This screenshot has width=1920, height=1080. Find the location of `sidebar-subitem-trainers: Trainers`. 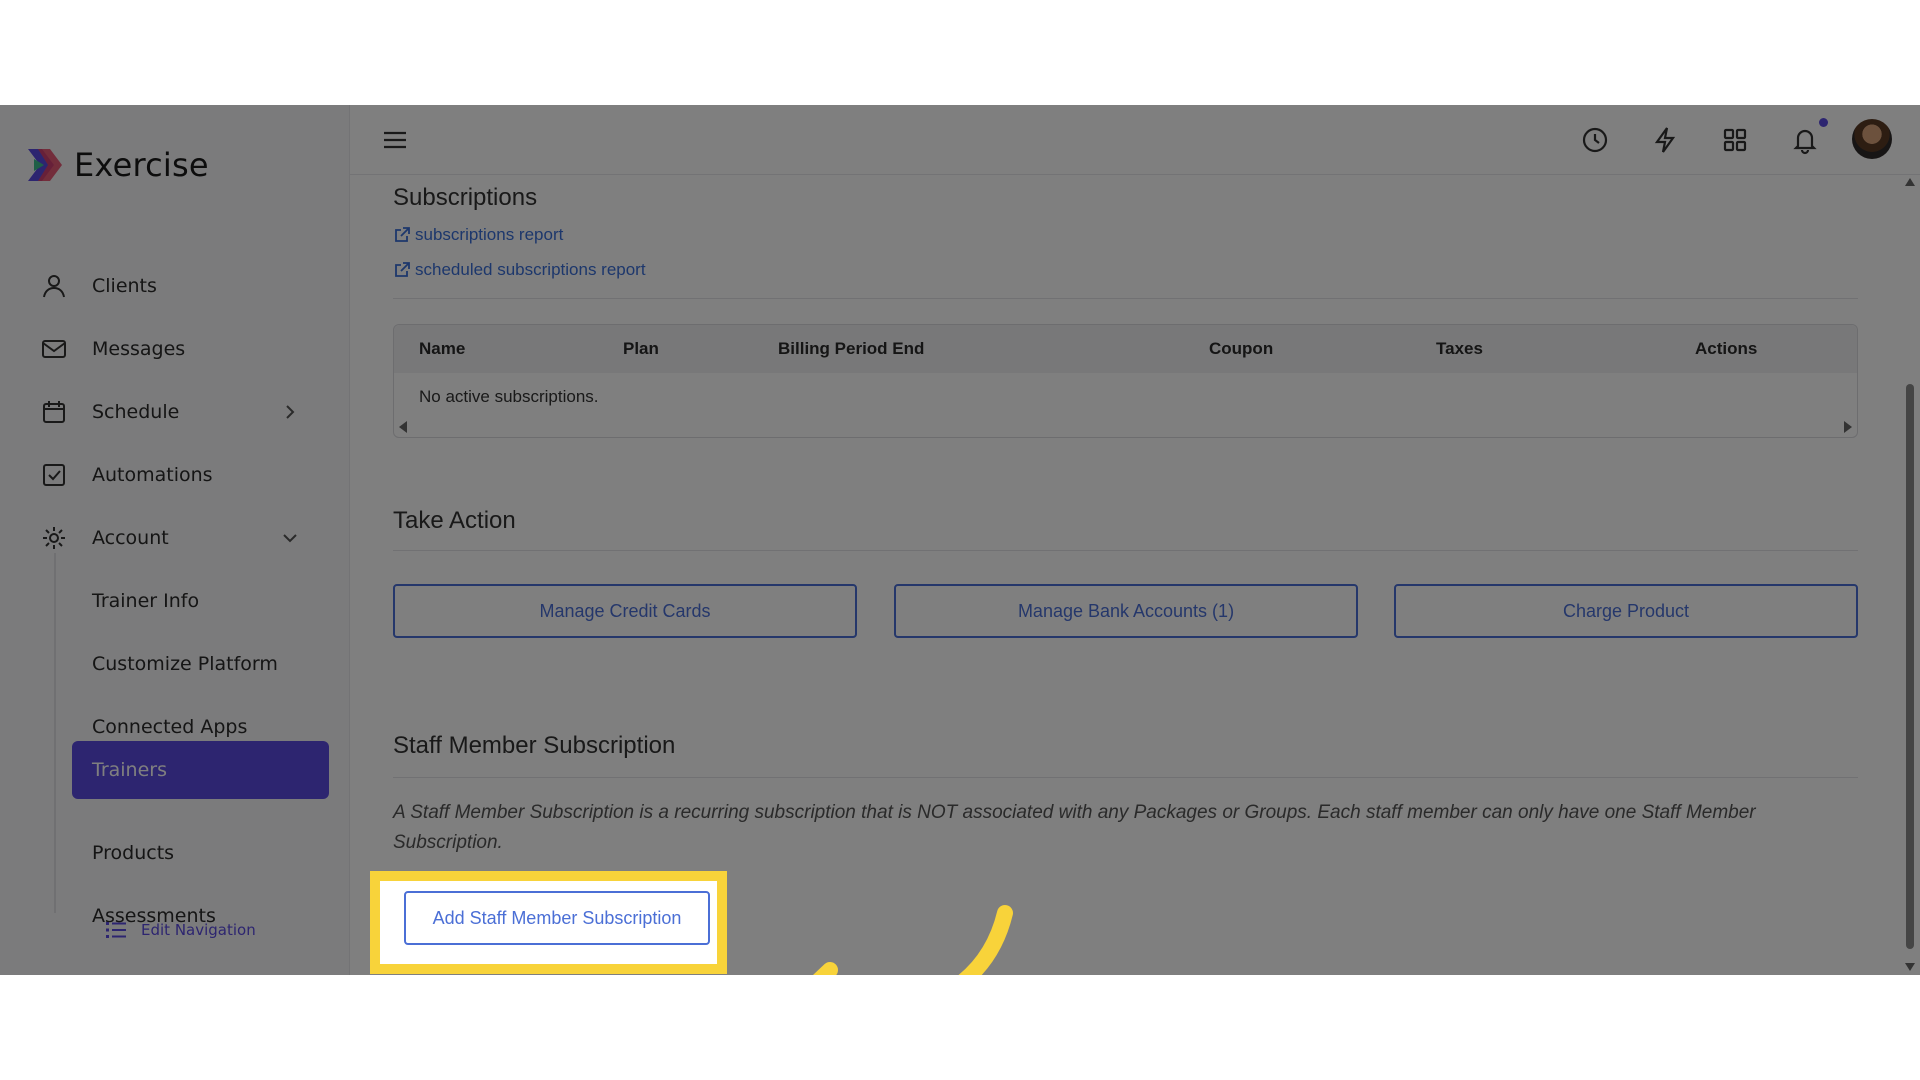

sidebar-subitem-trainers: Trainers is located at coordinates (200, 770).